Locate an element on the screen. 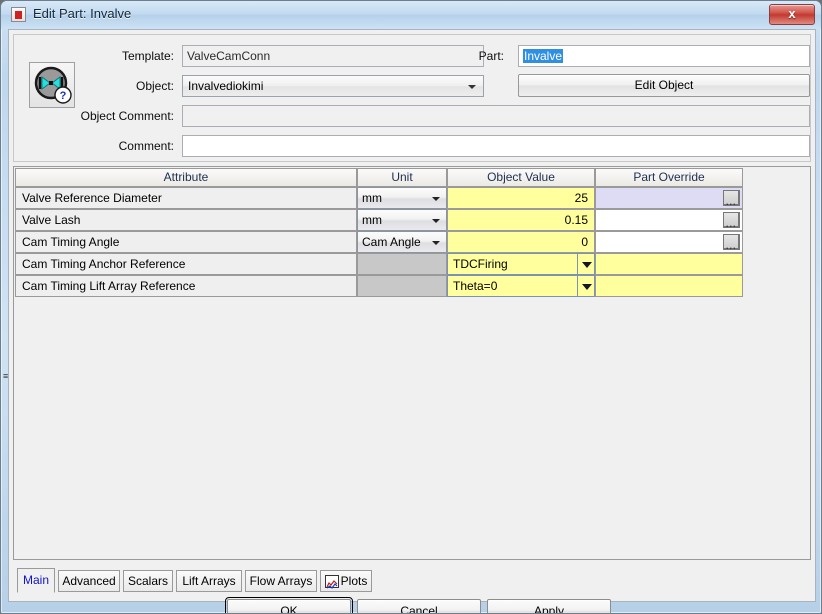 This screenshot has width=822, height=614. tab-advanced: Advanced is located at coordinates (89, 581).